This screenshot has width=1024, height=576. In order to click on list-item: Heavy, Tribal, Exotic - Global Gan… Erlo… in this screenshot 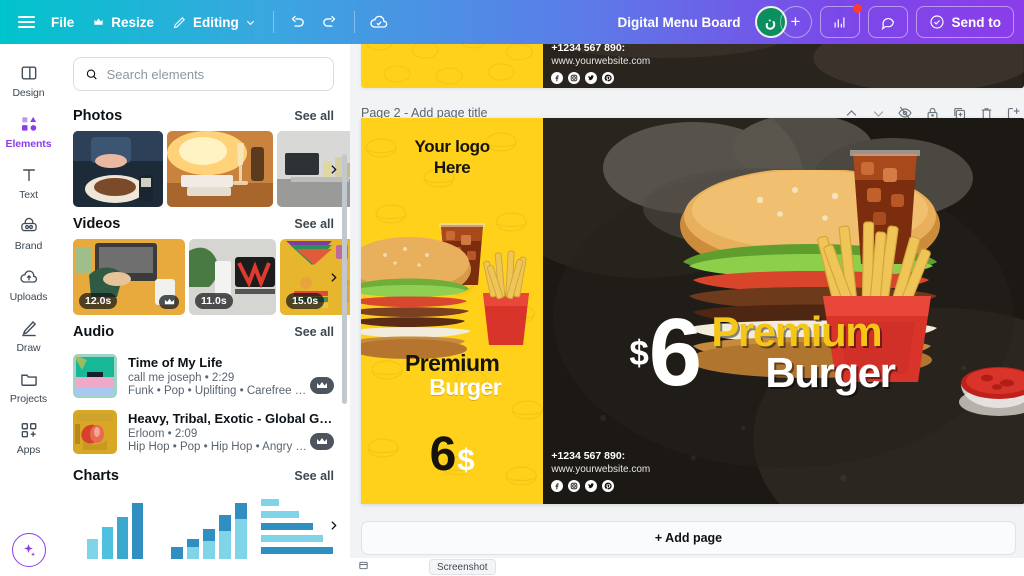, I will do `click(203, 431)`.